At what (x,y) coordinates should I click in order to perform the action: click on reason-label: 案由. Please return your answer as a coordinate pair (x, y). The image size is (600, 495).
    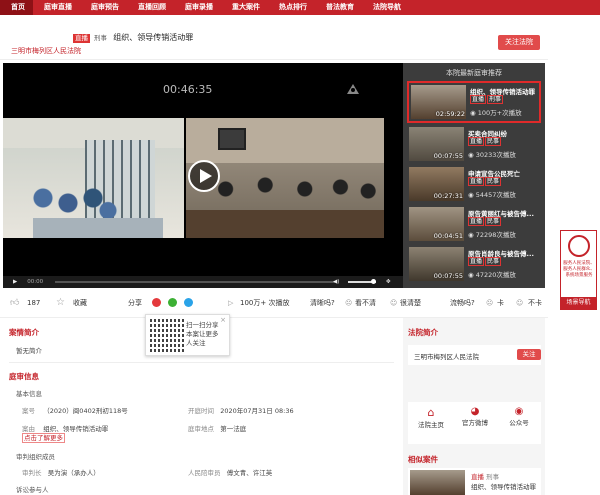
    Looking at the image, I should click on (28, 429).